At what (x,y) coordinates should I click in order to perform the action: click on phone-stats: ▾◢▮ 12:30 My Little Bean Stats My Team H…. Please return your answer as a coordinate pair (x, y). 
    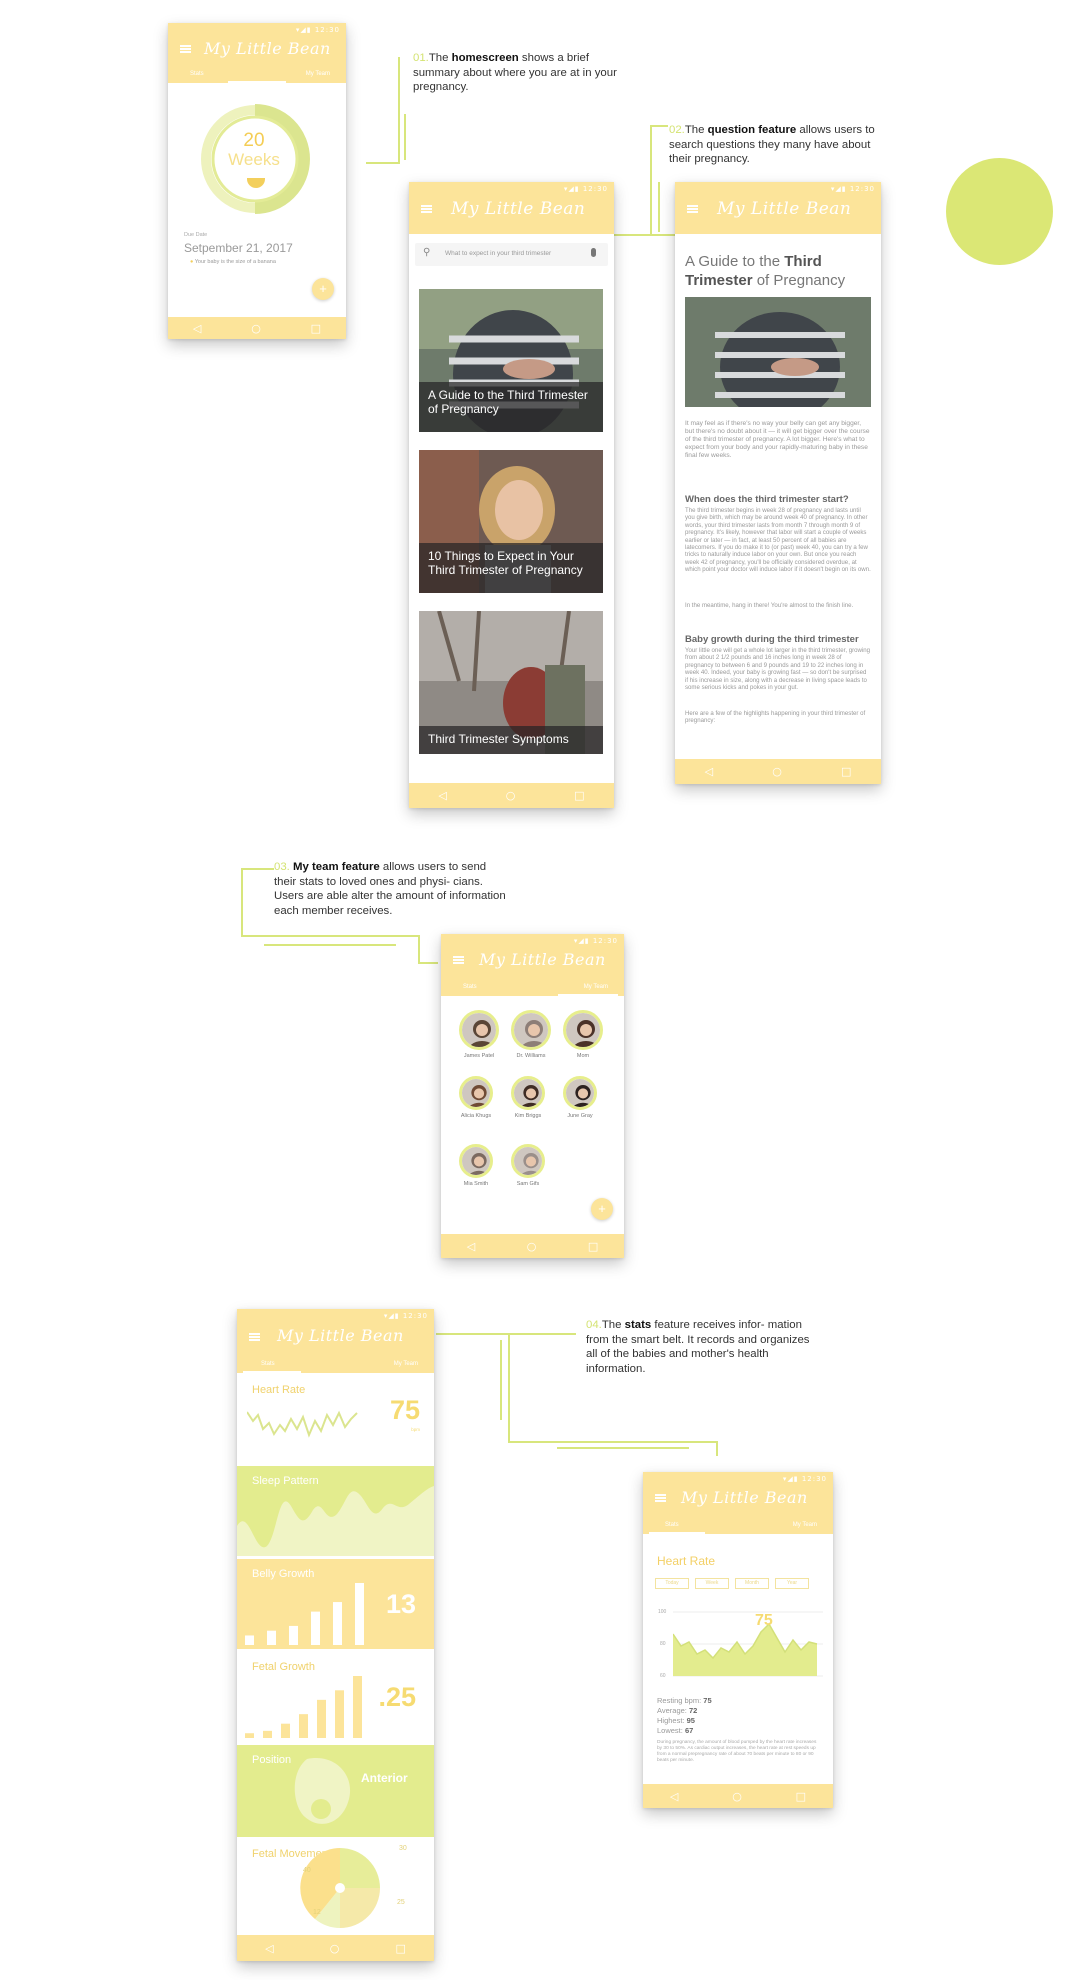
    Looking at the image, I should click on (335, 1635).